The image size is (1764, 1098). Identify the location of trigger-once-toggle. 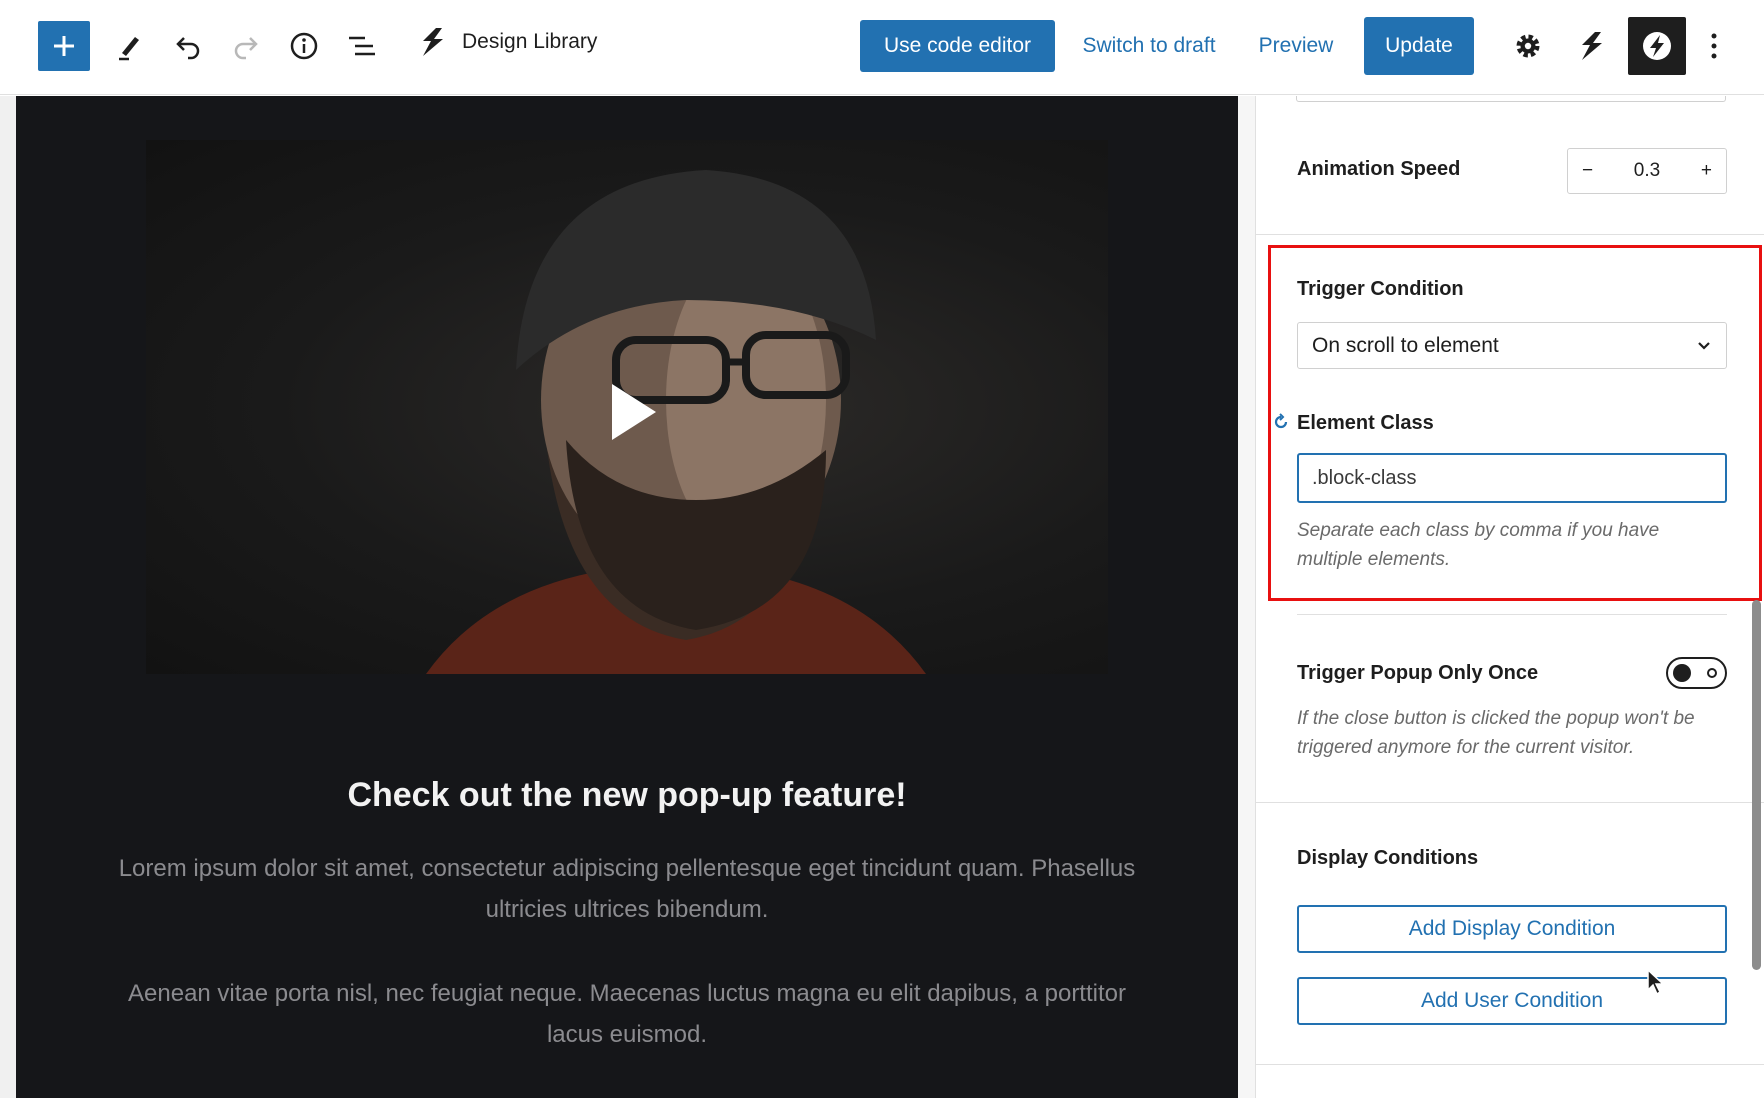
(1696, 673).